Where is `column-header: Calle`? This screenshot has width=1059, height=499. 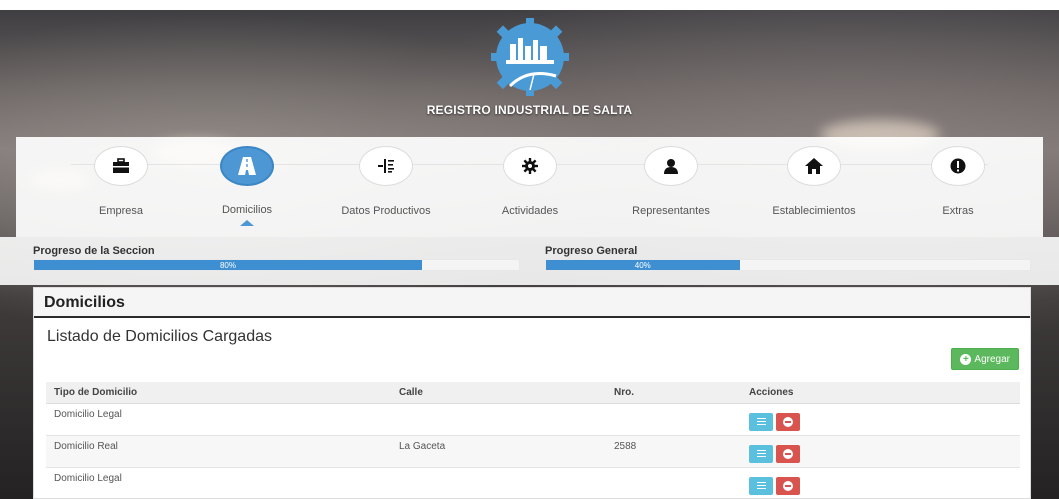
column-header: Calle is located at coordinates (498, 393).